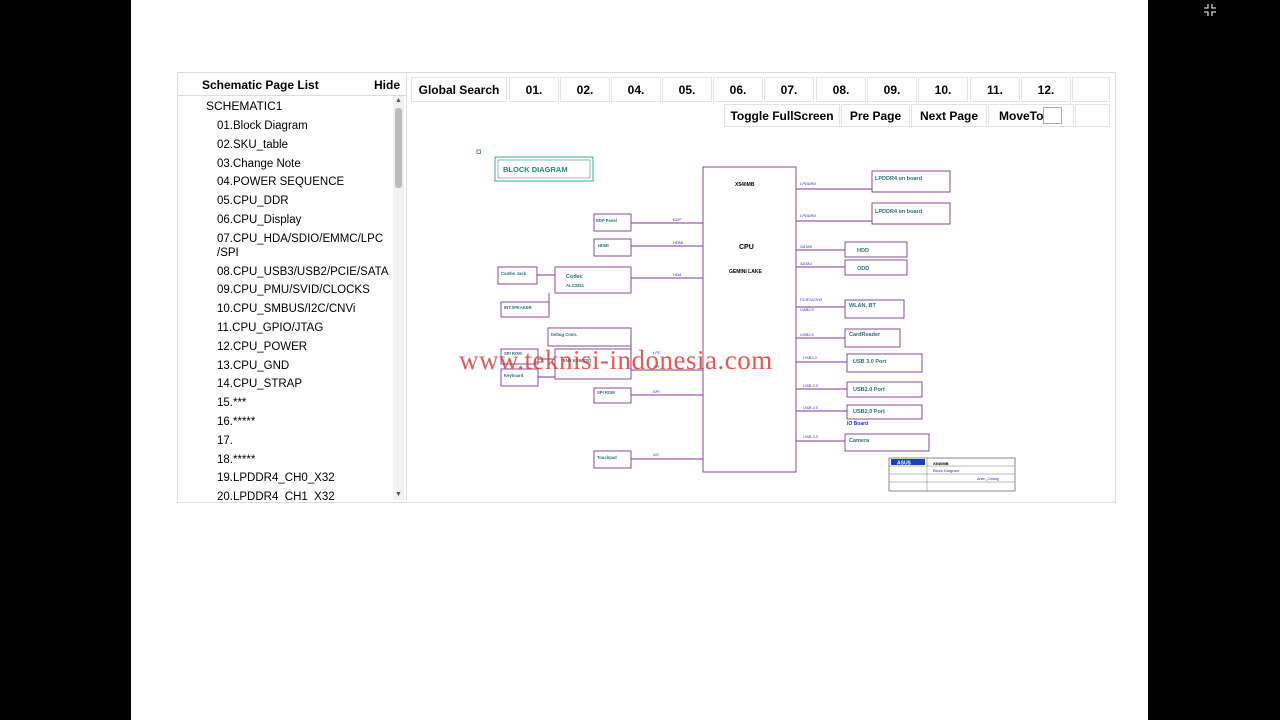  I want to click on page-list-header: Schematic Page List Hide, so click(292, 84).